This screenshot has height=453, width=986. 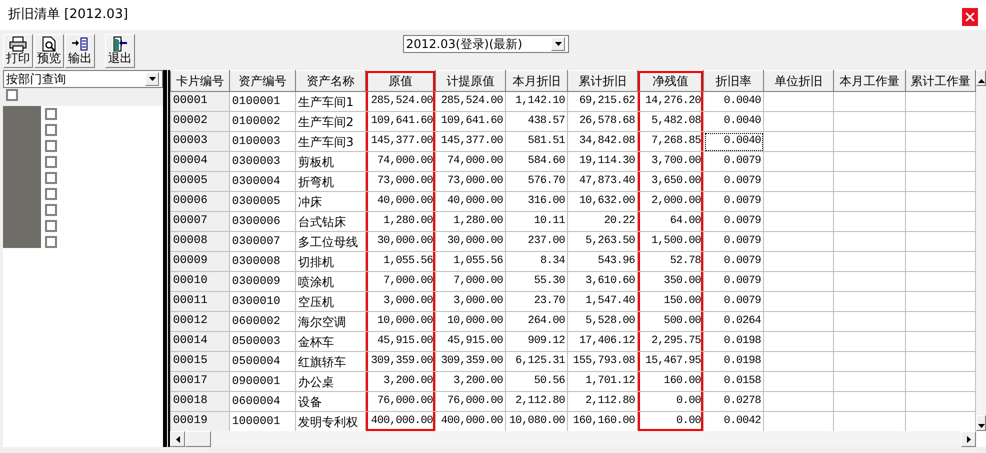 I want to click on toolbar-button: 预览, so click(x=49, y=51).